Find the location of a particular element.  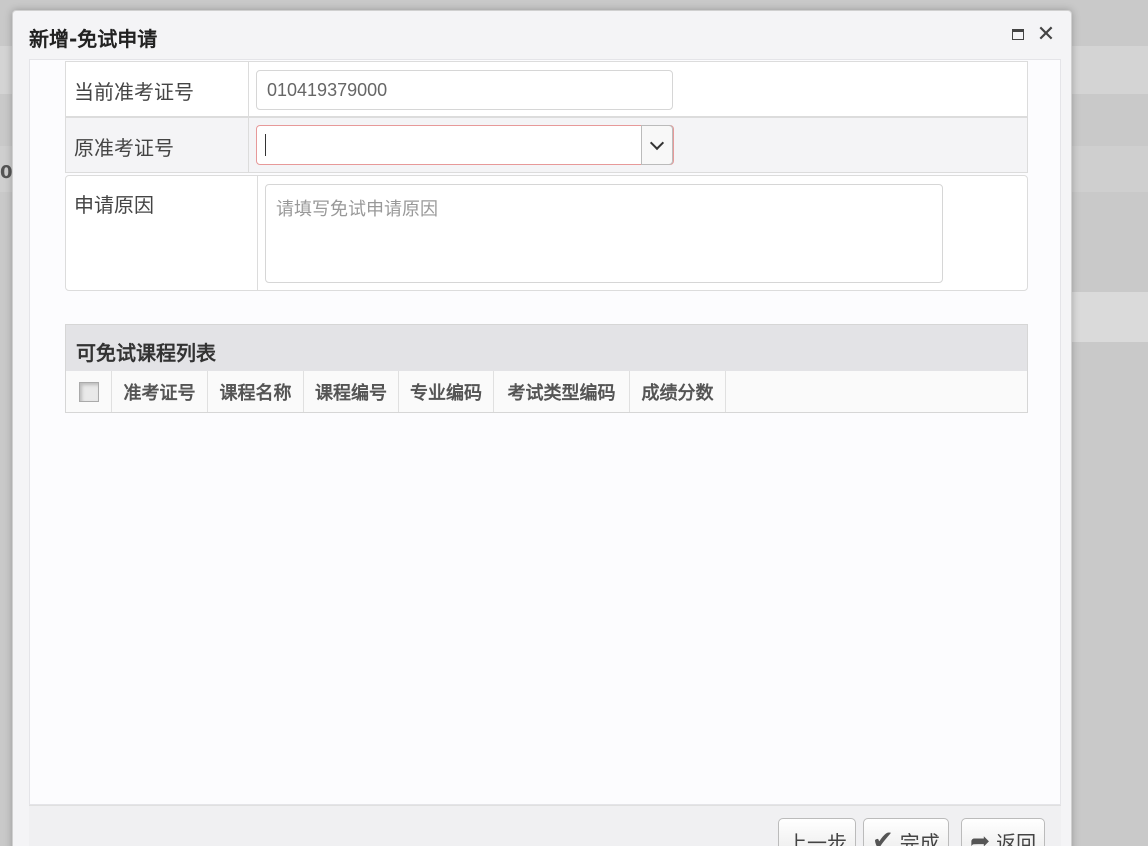

column-header: 专业编码 is located at coordinates (446, 391).